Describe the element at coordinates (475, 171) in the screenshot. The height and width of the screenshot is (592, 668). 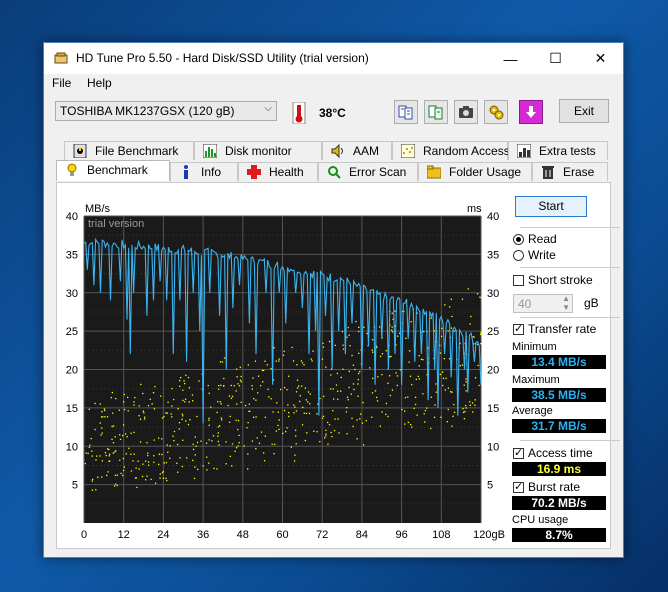
I see `tab-folder-usage: Folder Usage` at that location.